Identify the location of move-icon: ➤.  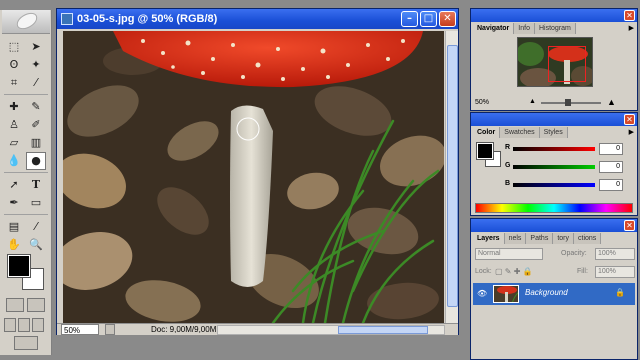
(36, 47).